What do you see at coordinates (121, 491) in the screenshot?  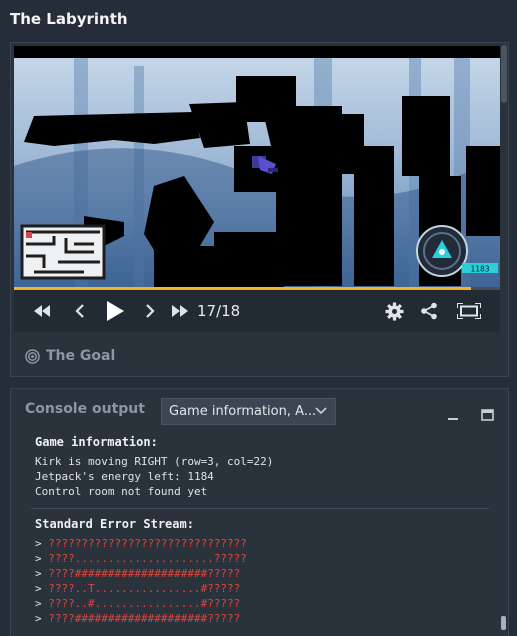 I see `game-info-line: Control room not found yet` at bounding box center [121, 491].